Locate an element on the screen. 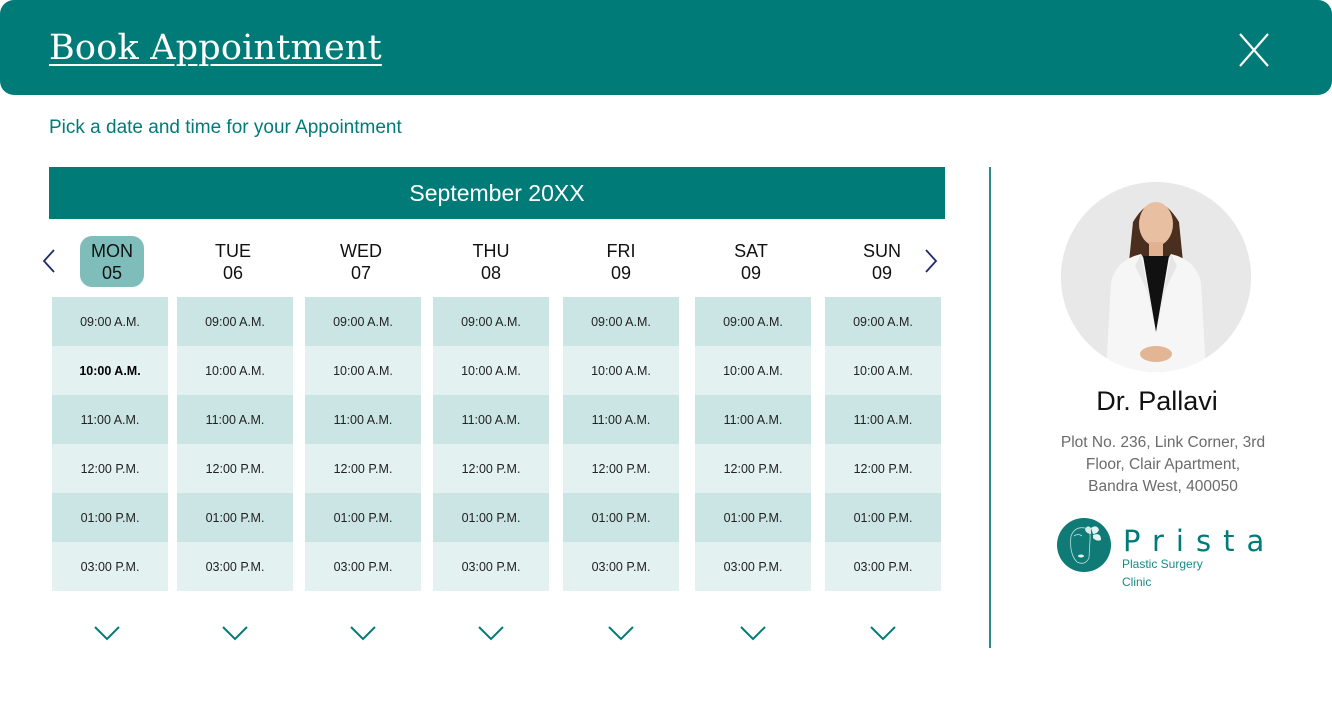  day-name: TUE is located at coordinates (233, 251).